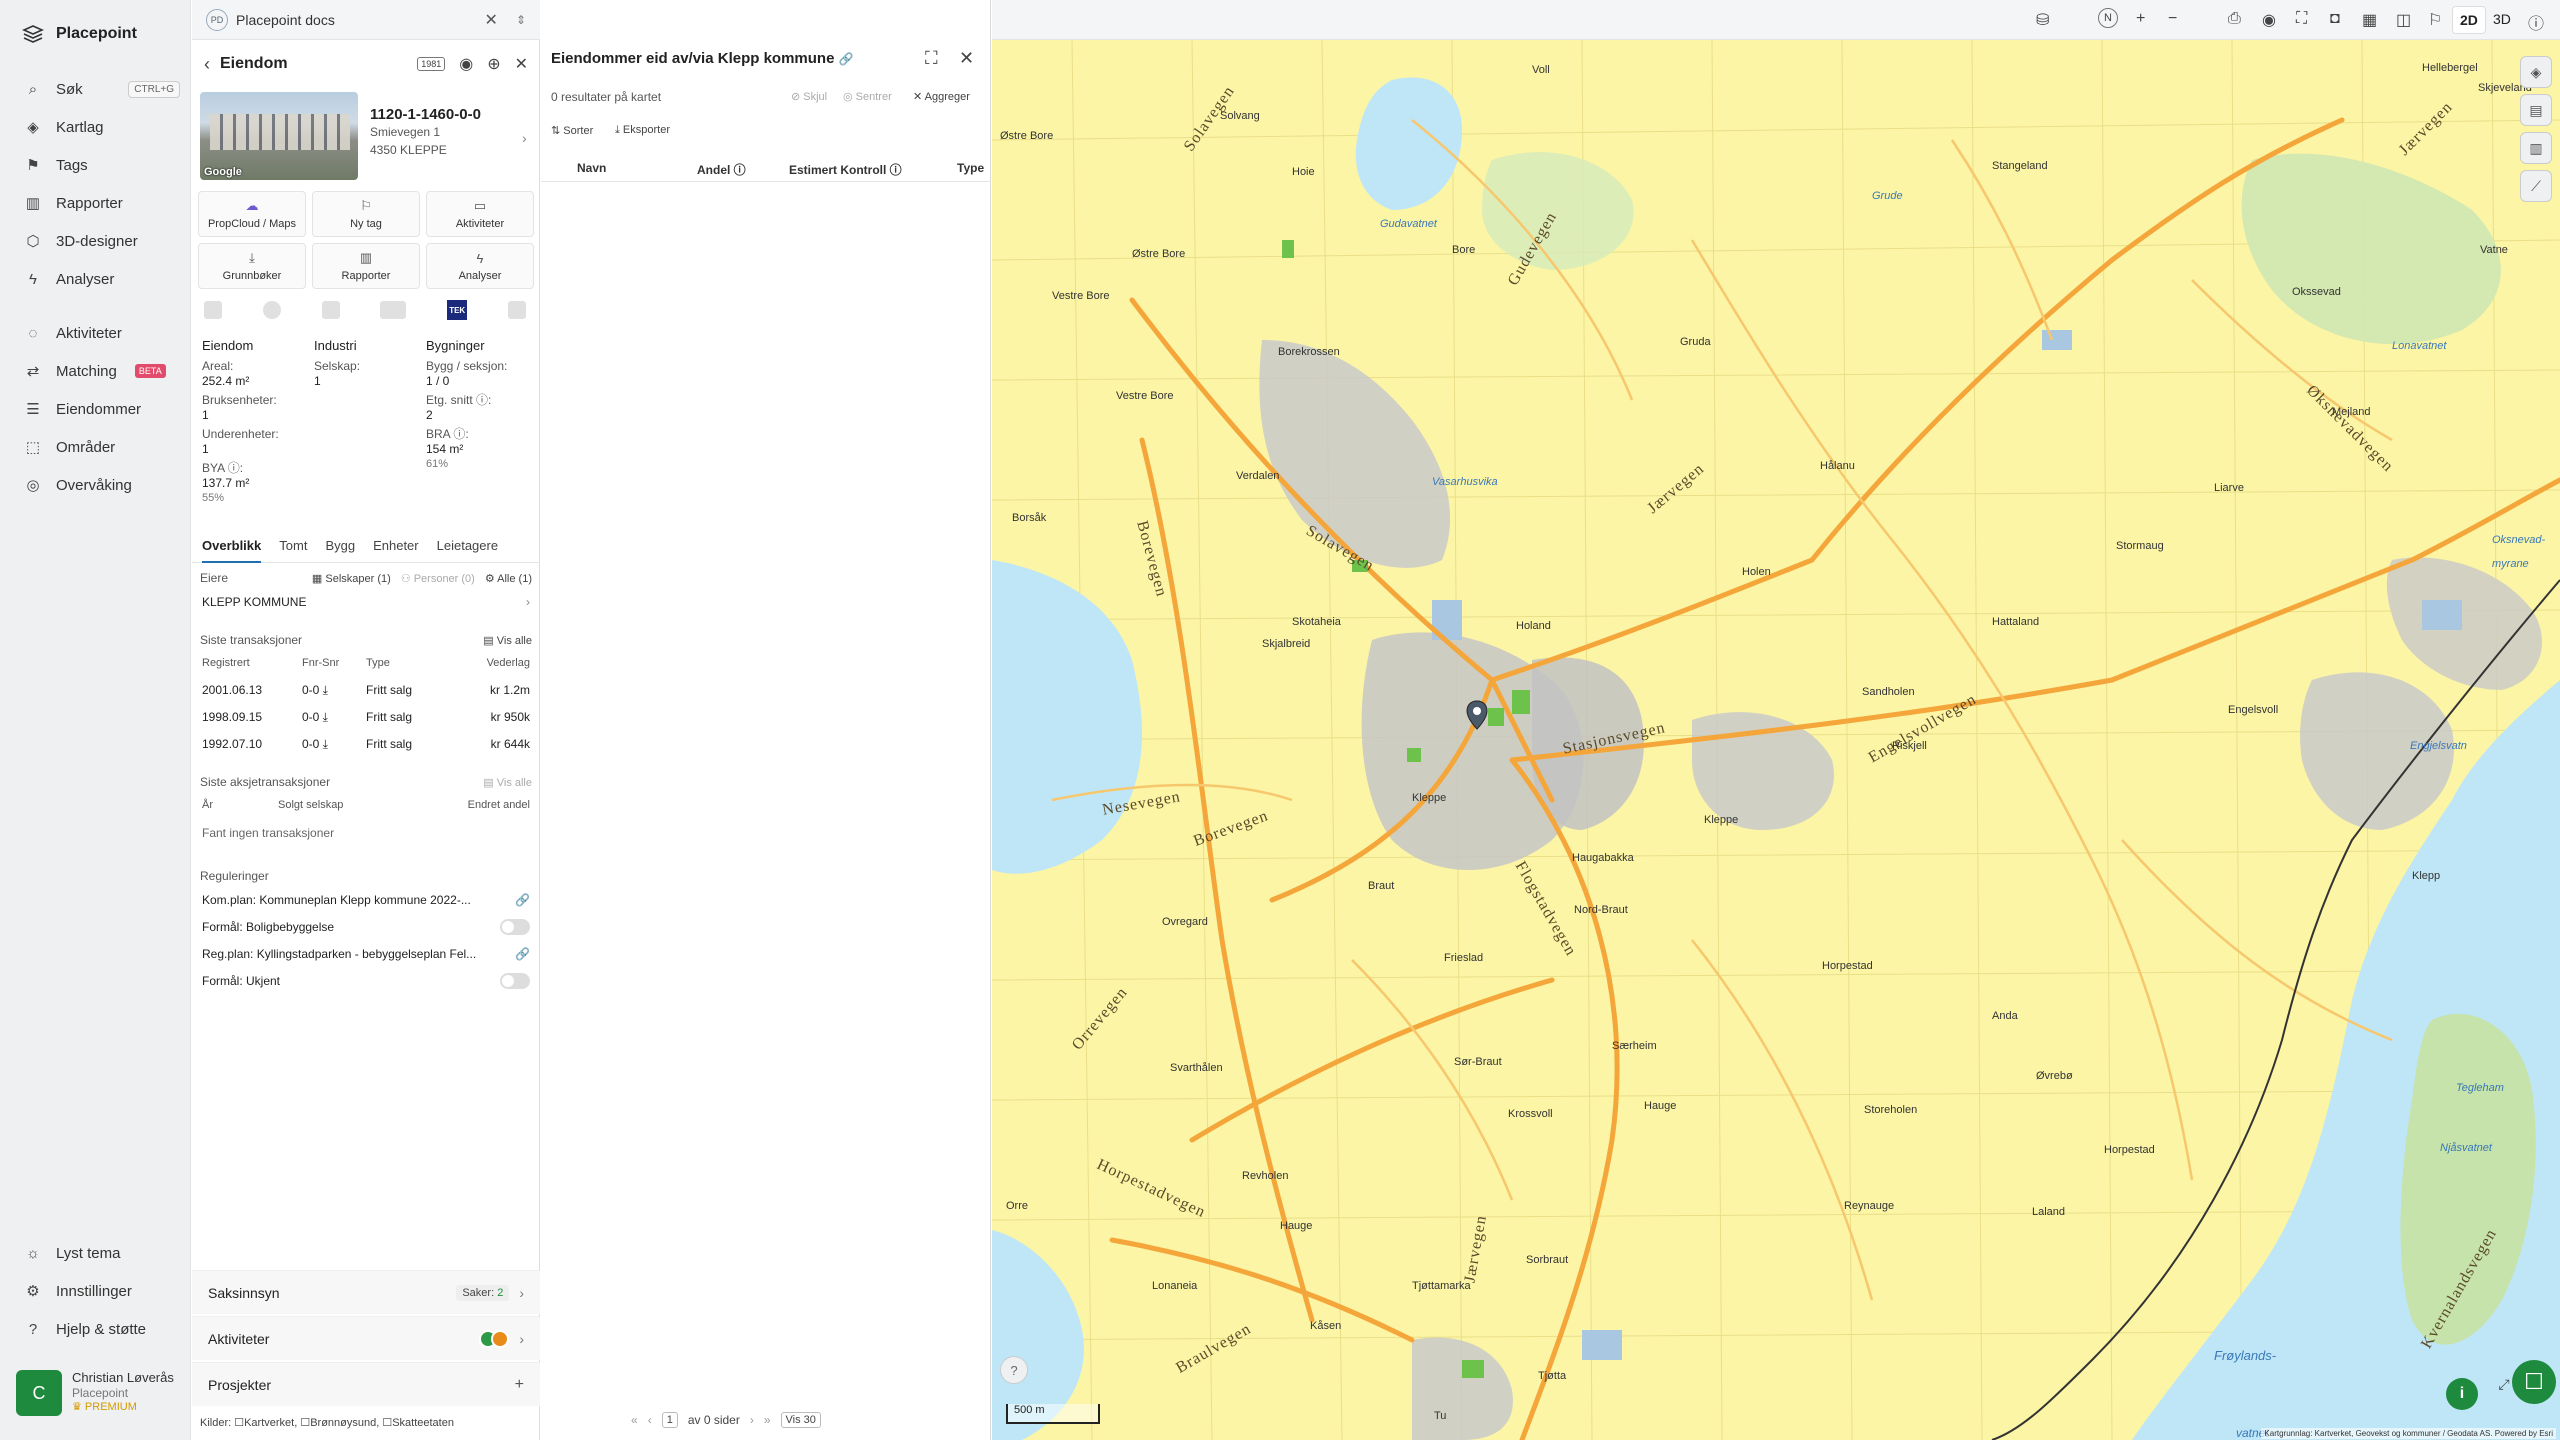 The image size is (2560, 1440). I want to click on nav-item-kartlag: ◈ Kartlag, so click(102, 127).